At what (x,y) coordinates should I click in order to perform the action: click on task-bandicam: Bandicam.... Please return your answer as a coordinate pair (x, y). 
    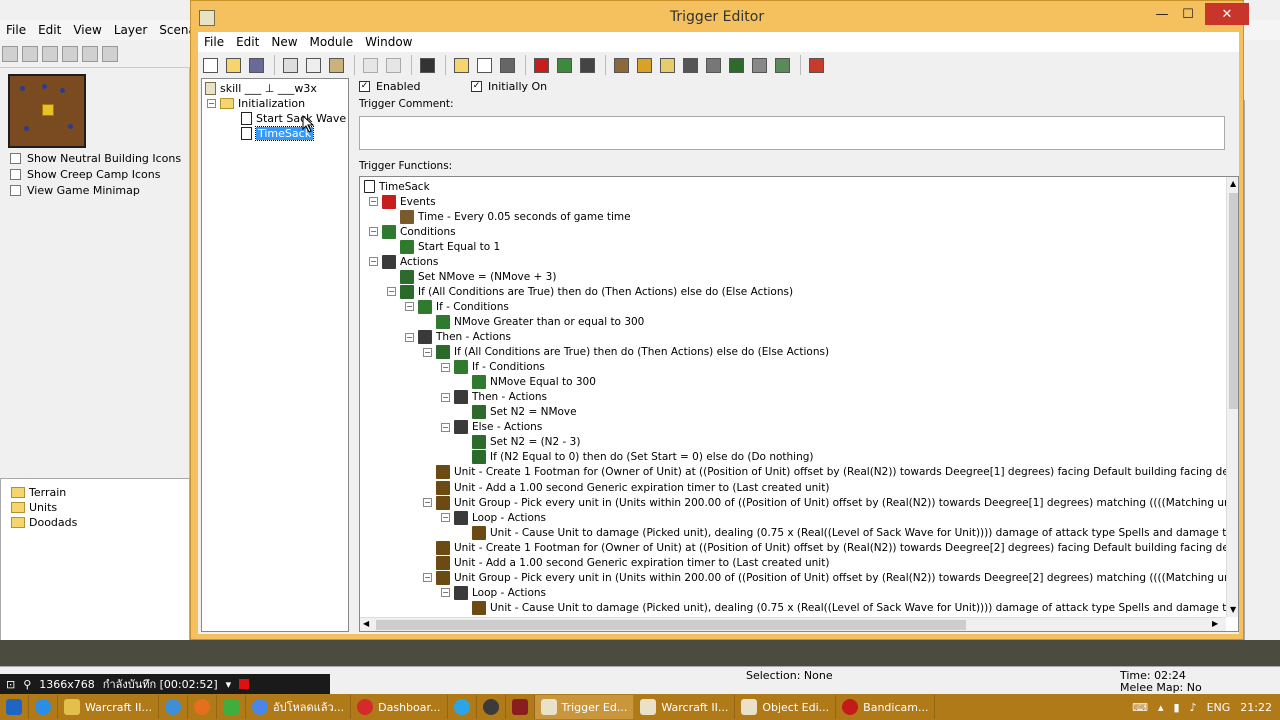
    Looking at the image, I should click on (886, 707).